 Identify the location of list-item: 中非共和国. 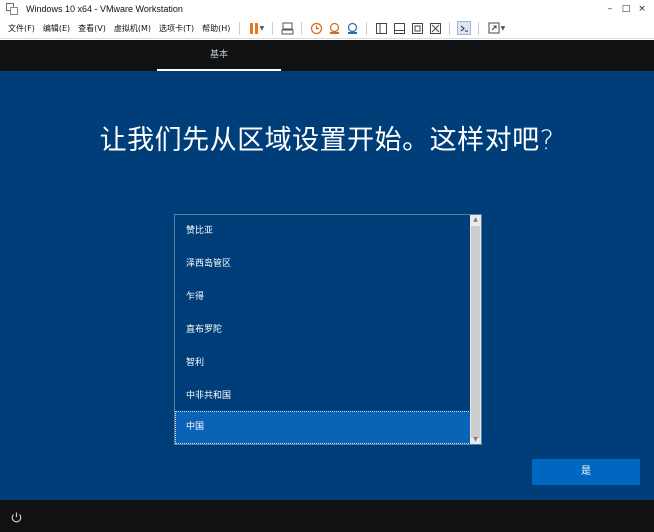
(323, 396).